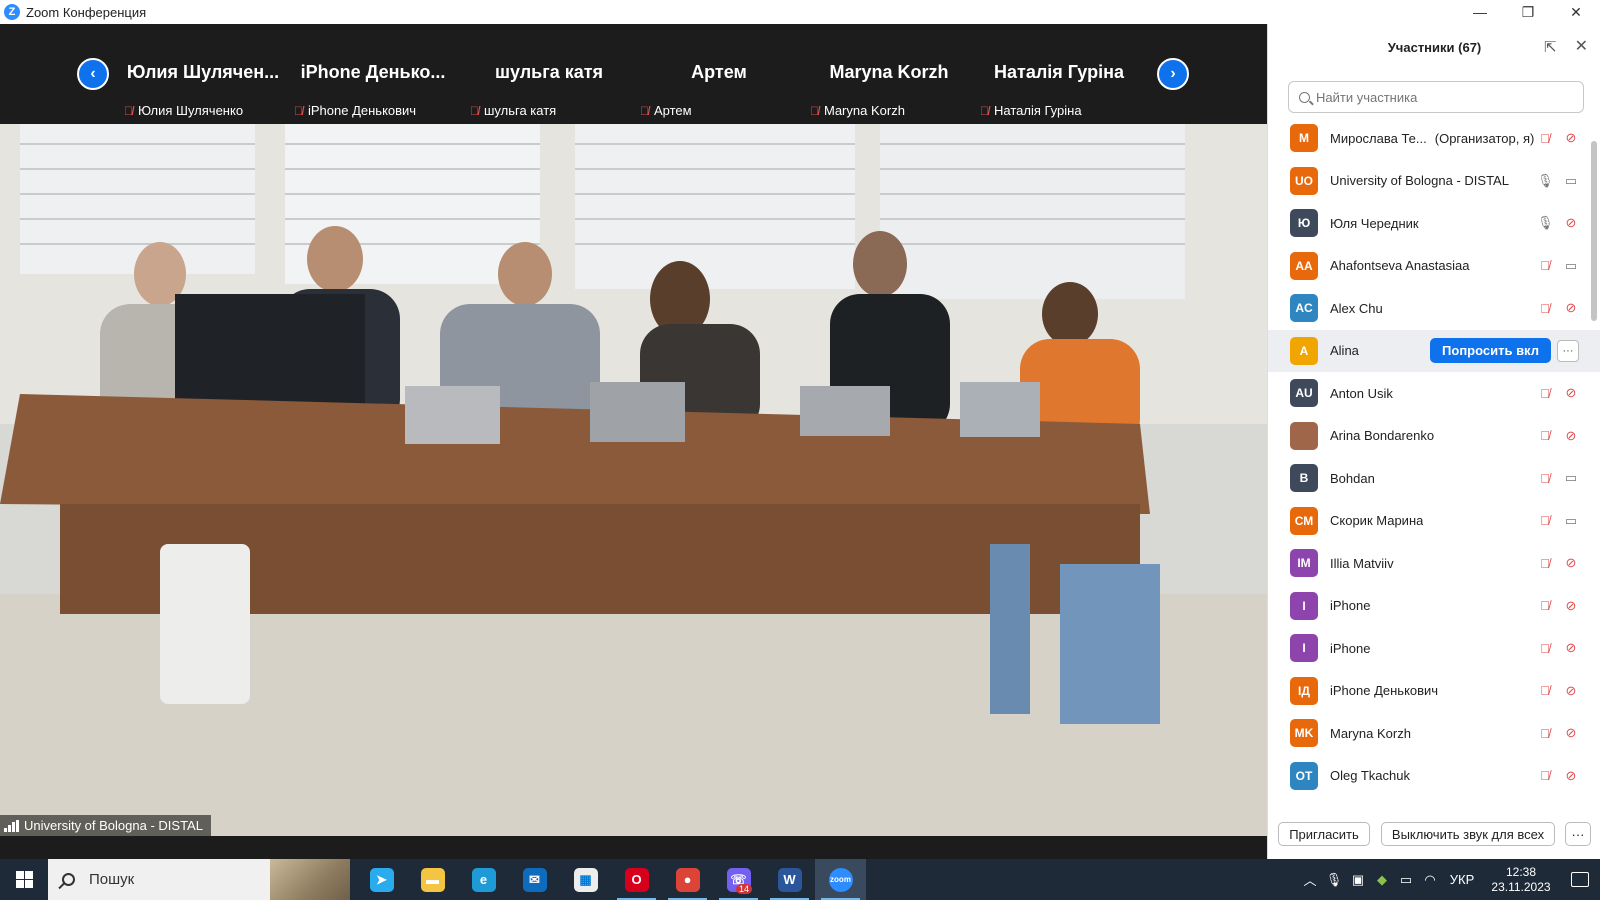  What do you see at coordinates (719, 74) in the screenshot?
I see `gallery-tile: Артем 🎙̸ Артем` at bounding box center [719, 74].